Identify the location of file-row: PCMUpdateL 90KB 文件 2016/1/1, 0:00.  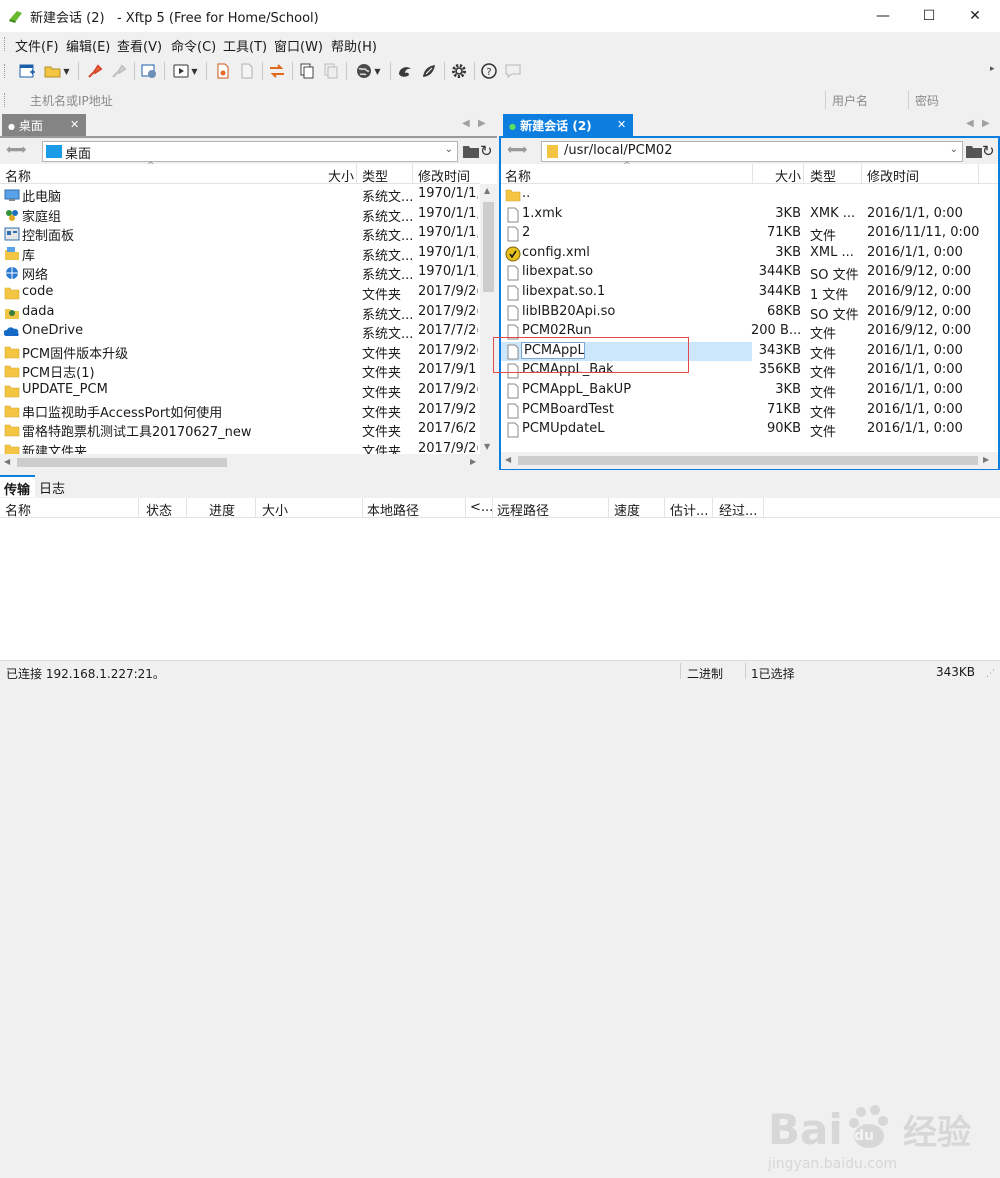
(749, 429).